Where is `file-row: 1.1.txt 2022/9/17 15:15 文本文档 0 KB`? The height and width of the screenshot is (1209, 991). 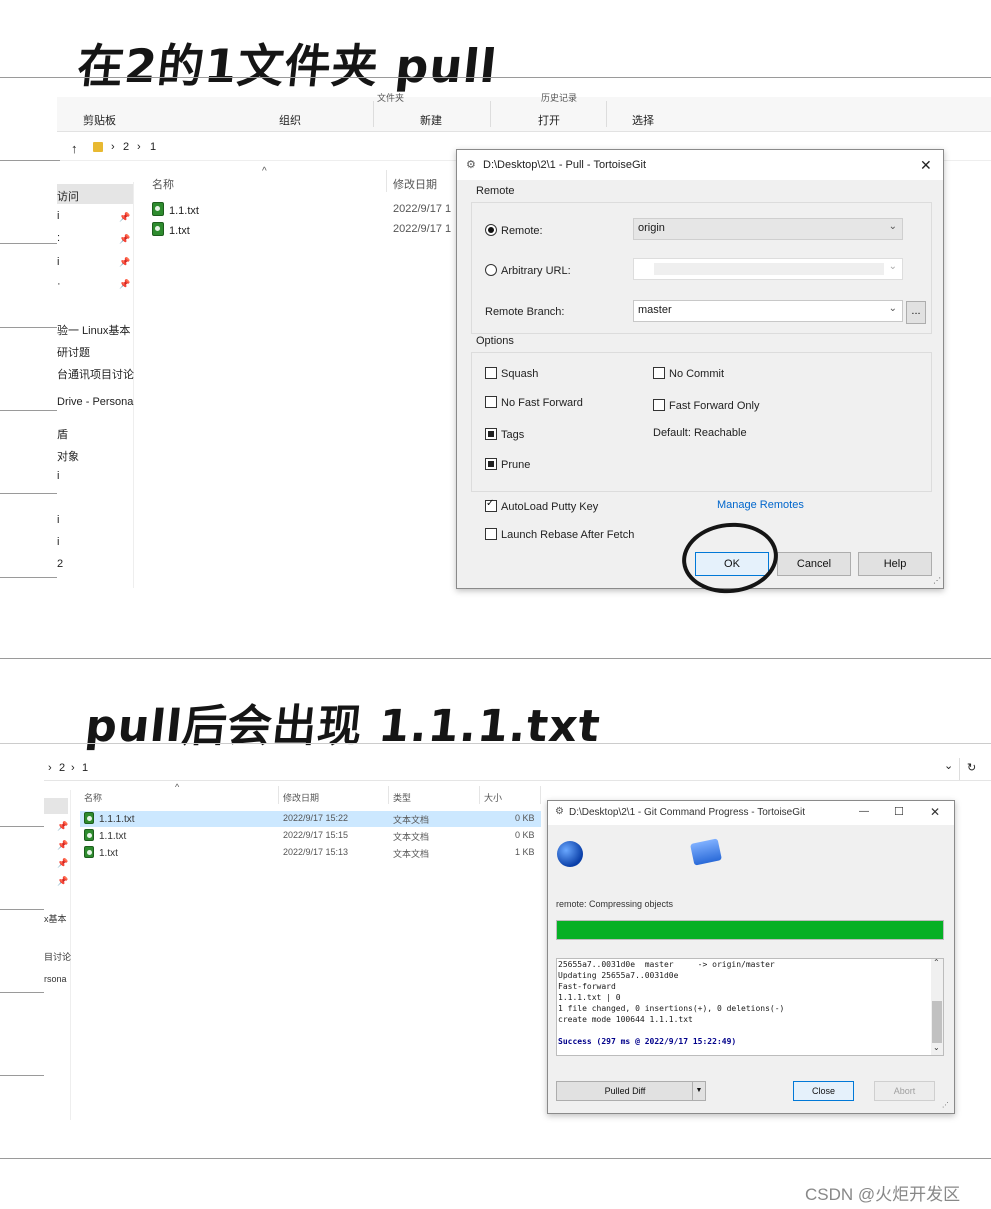
file-row: 1.1.txt 2022/9/17 15:15 文本文档 0 KB is located at coordinates (310, 836).